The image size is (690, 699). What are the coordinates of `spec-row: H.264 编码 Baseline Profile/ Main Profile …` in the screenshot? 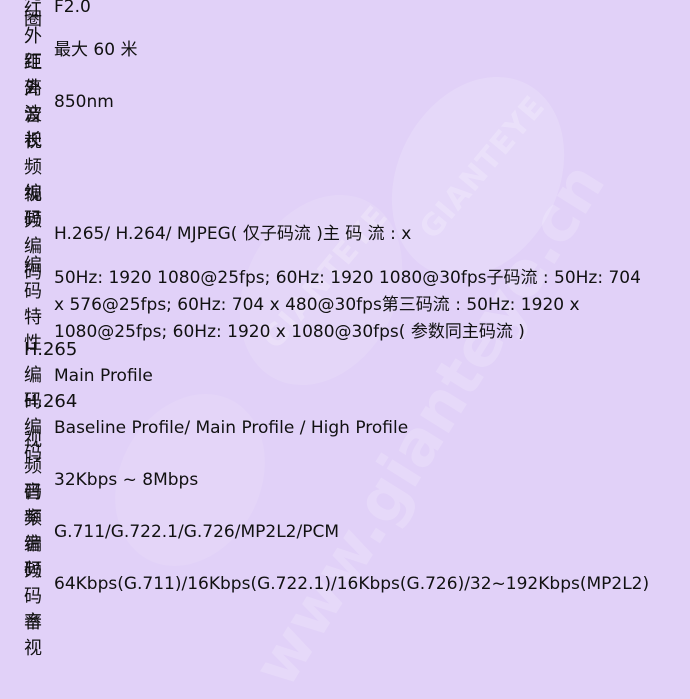 It's located at (345, 427).